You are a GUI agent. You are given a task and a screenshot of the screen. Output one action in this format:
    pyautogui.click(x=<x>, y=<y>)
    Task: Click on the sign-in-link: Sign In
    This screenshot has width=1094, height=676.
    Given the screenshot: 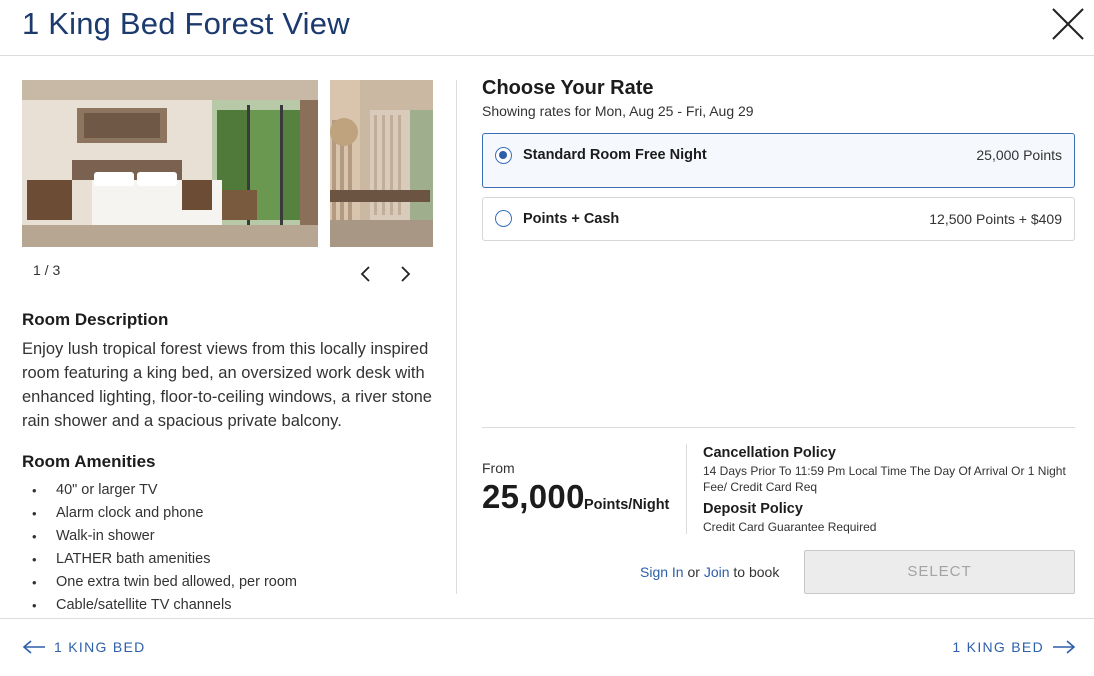 What is the action you would take?
    pyautogui.click(x=662, y=572)
    